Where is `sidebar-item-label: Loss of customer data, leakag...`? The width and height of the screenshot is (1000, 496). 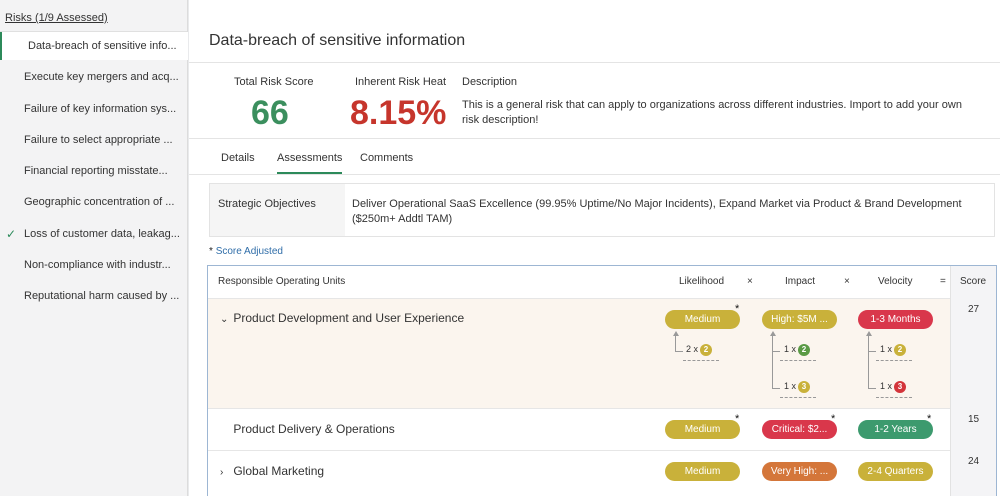
sidebar-item-label: Loss of customer data, leakag... is located at coordinates (102, 234).